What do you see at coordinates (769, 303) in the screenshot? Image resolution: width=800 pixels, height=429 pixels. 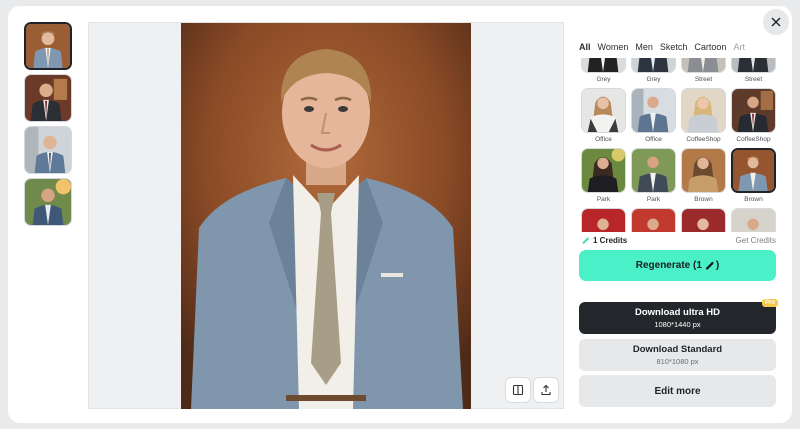 I see `pro-badge: Pro` at bounding box center [769, 303].